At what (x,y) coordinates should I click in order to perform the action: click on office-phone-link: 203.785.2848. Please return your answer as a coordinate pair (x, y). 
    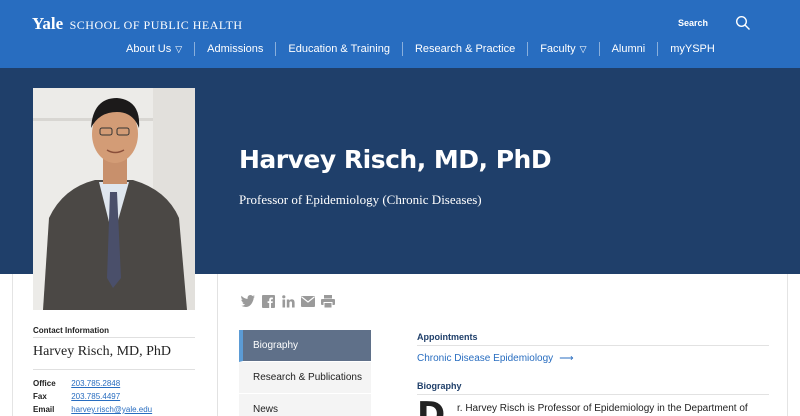
    Looking at the image, I should click on (95, 383).